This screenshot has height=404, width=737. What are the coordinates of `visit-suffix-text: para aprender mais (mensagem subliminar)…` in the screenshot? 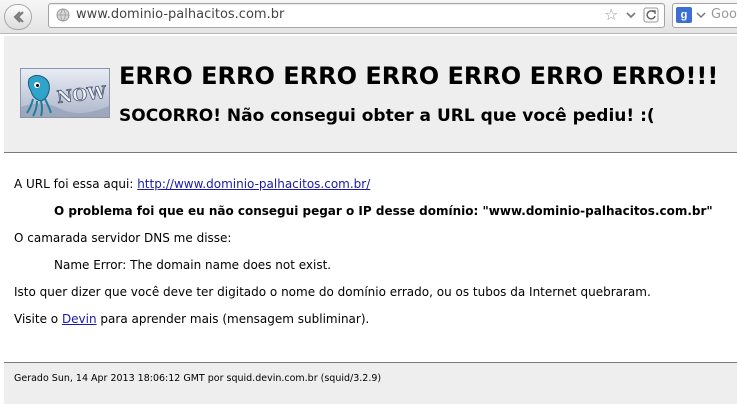 It's located at (233, 319).